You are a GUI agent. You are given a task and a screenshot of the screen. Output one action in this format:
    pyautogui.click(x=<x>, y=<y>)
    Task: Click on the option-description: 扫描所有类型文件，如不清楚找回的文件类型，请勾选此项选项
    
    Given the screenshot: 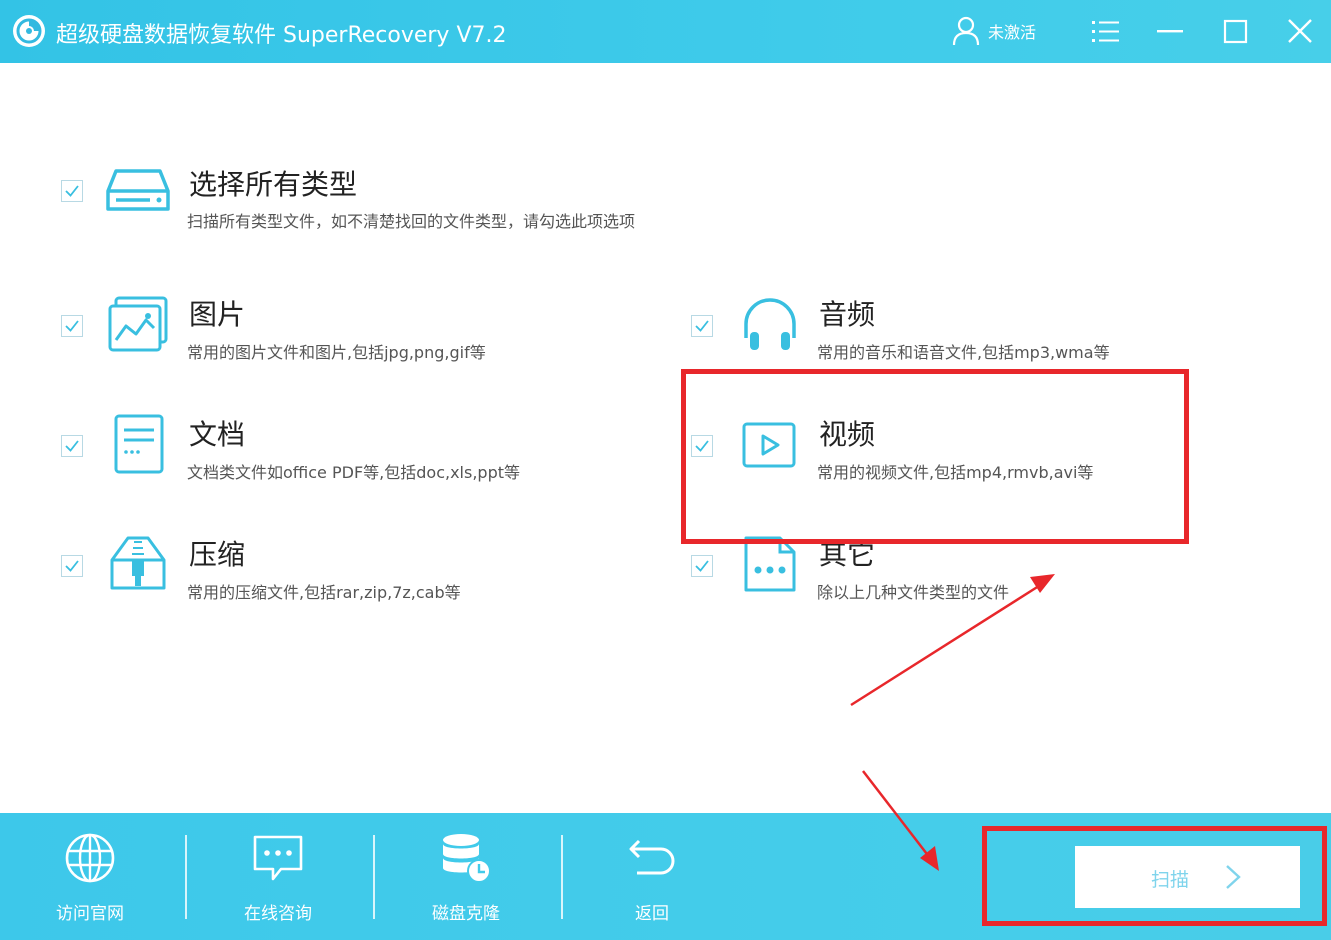 What is the action you would take?
    pyautogui.click(x=411, y=221)
    